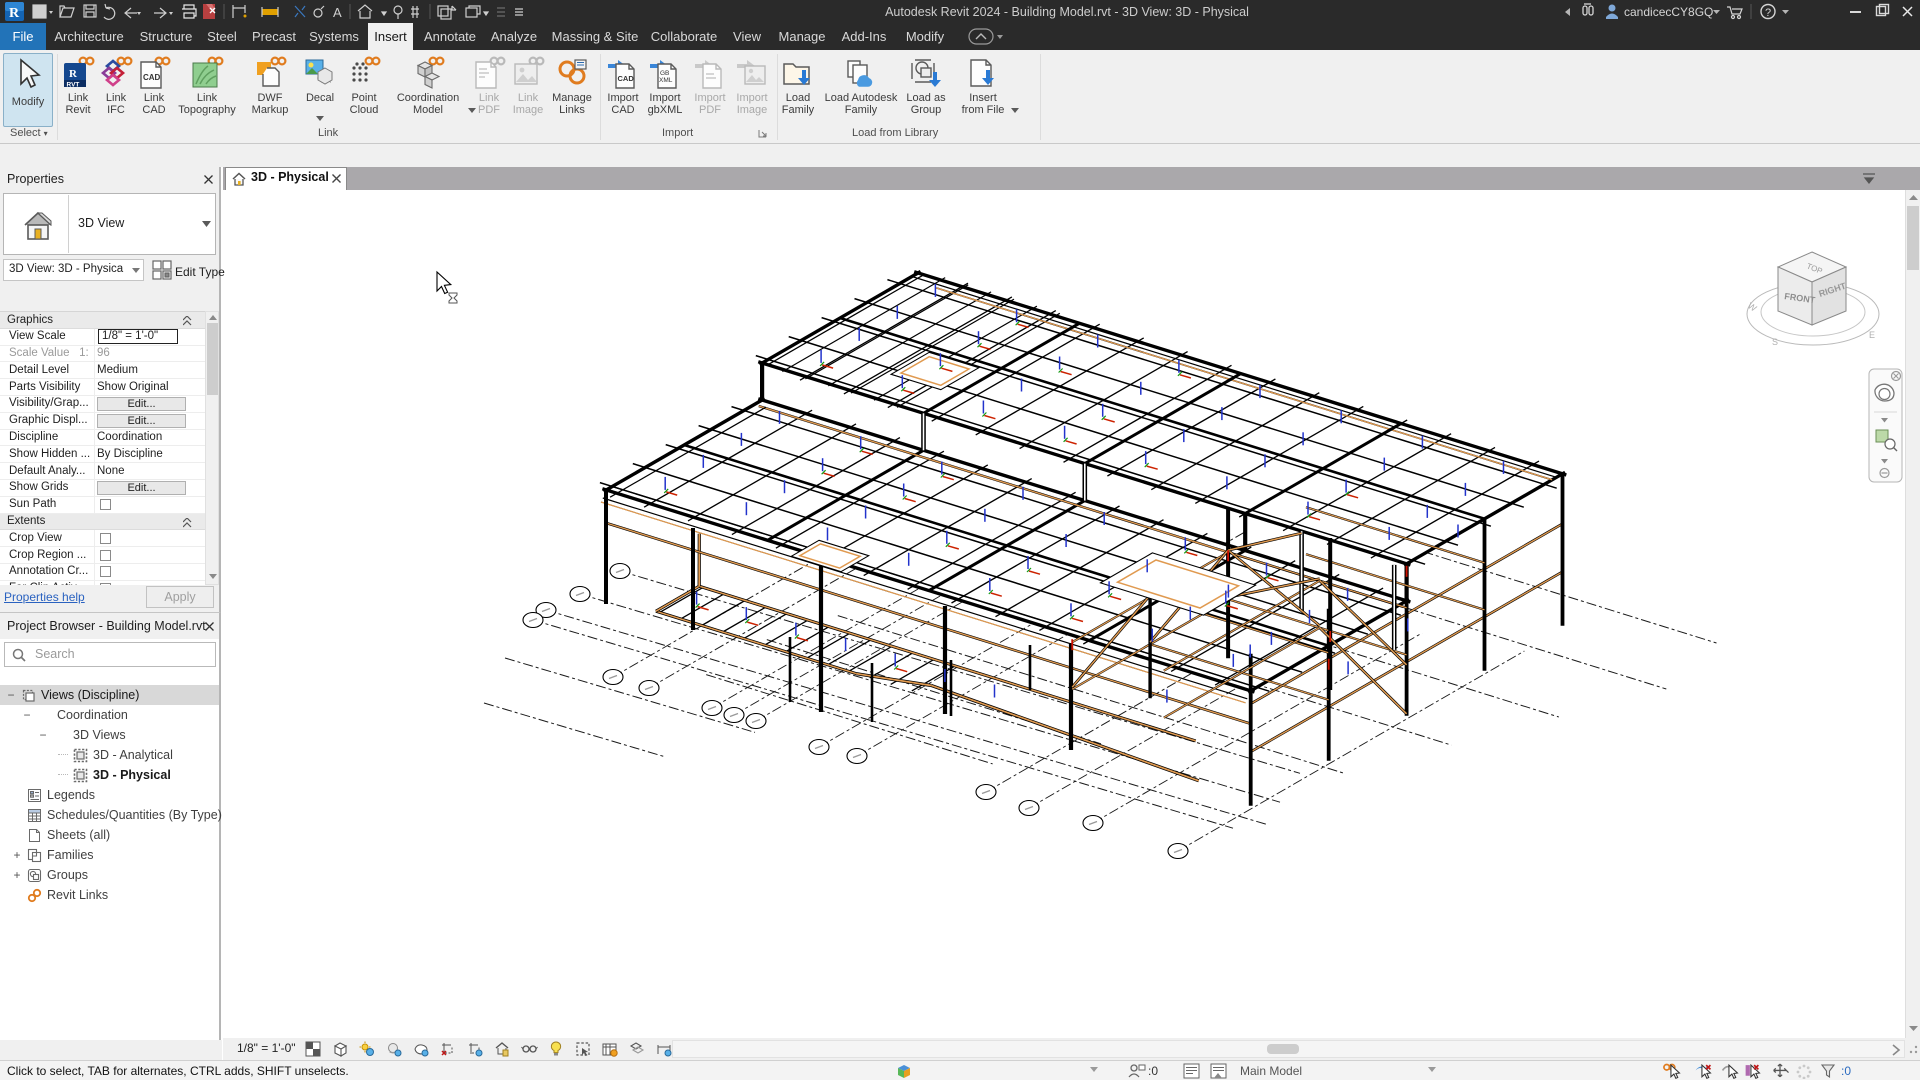  What do you see at coordinates (1752, 306) in the screenshot?
I see `svg-text: W` at bounding box center [1752, 306].